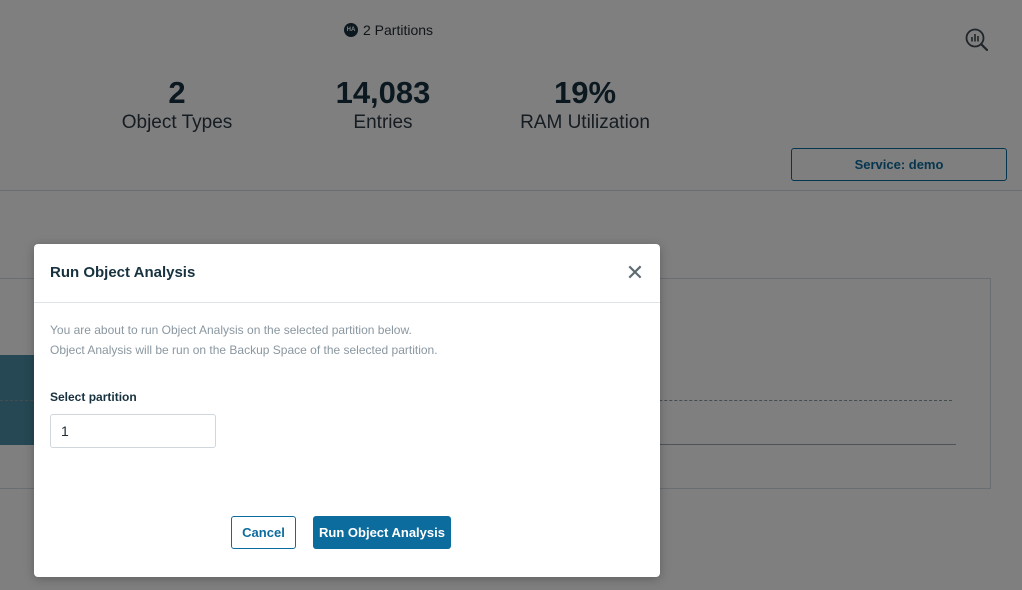  What do you see at coordinates (133, 431) in the screenshot?
I see `partition-input` at bounding box center [133, 431].